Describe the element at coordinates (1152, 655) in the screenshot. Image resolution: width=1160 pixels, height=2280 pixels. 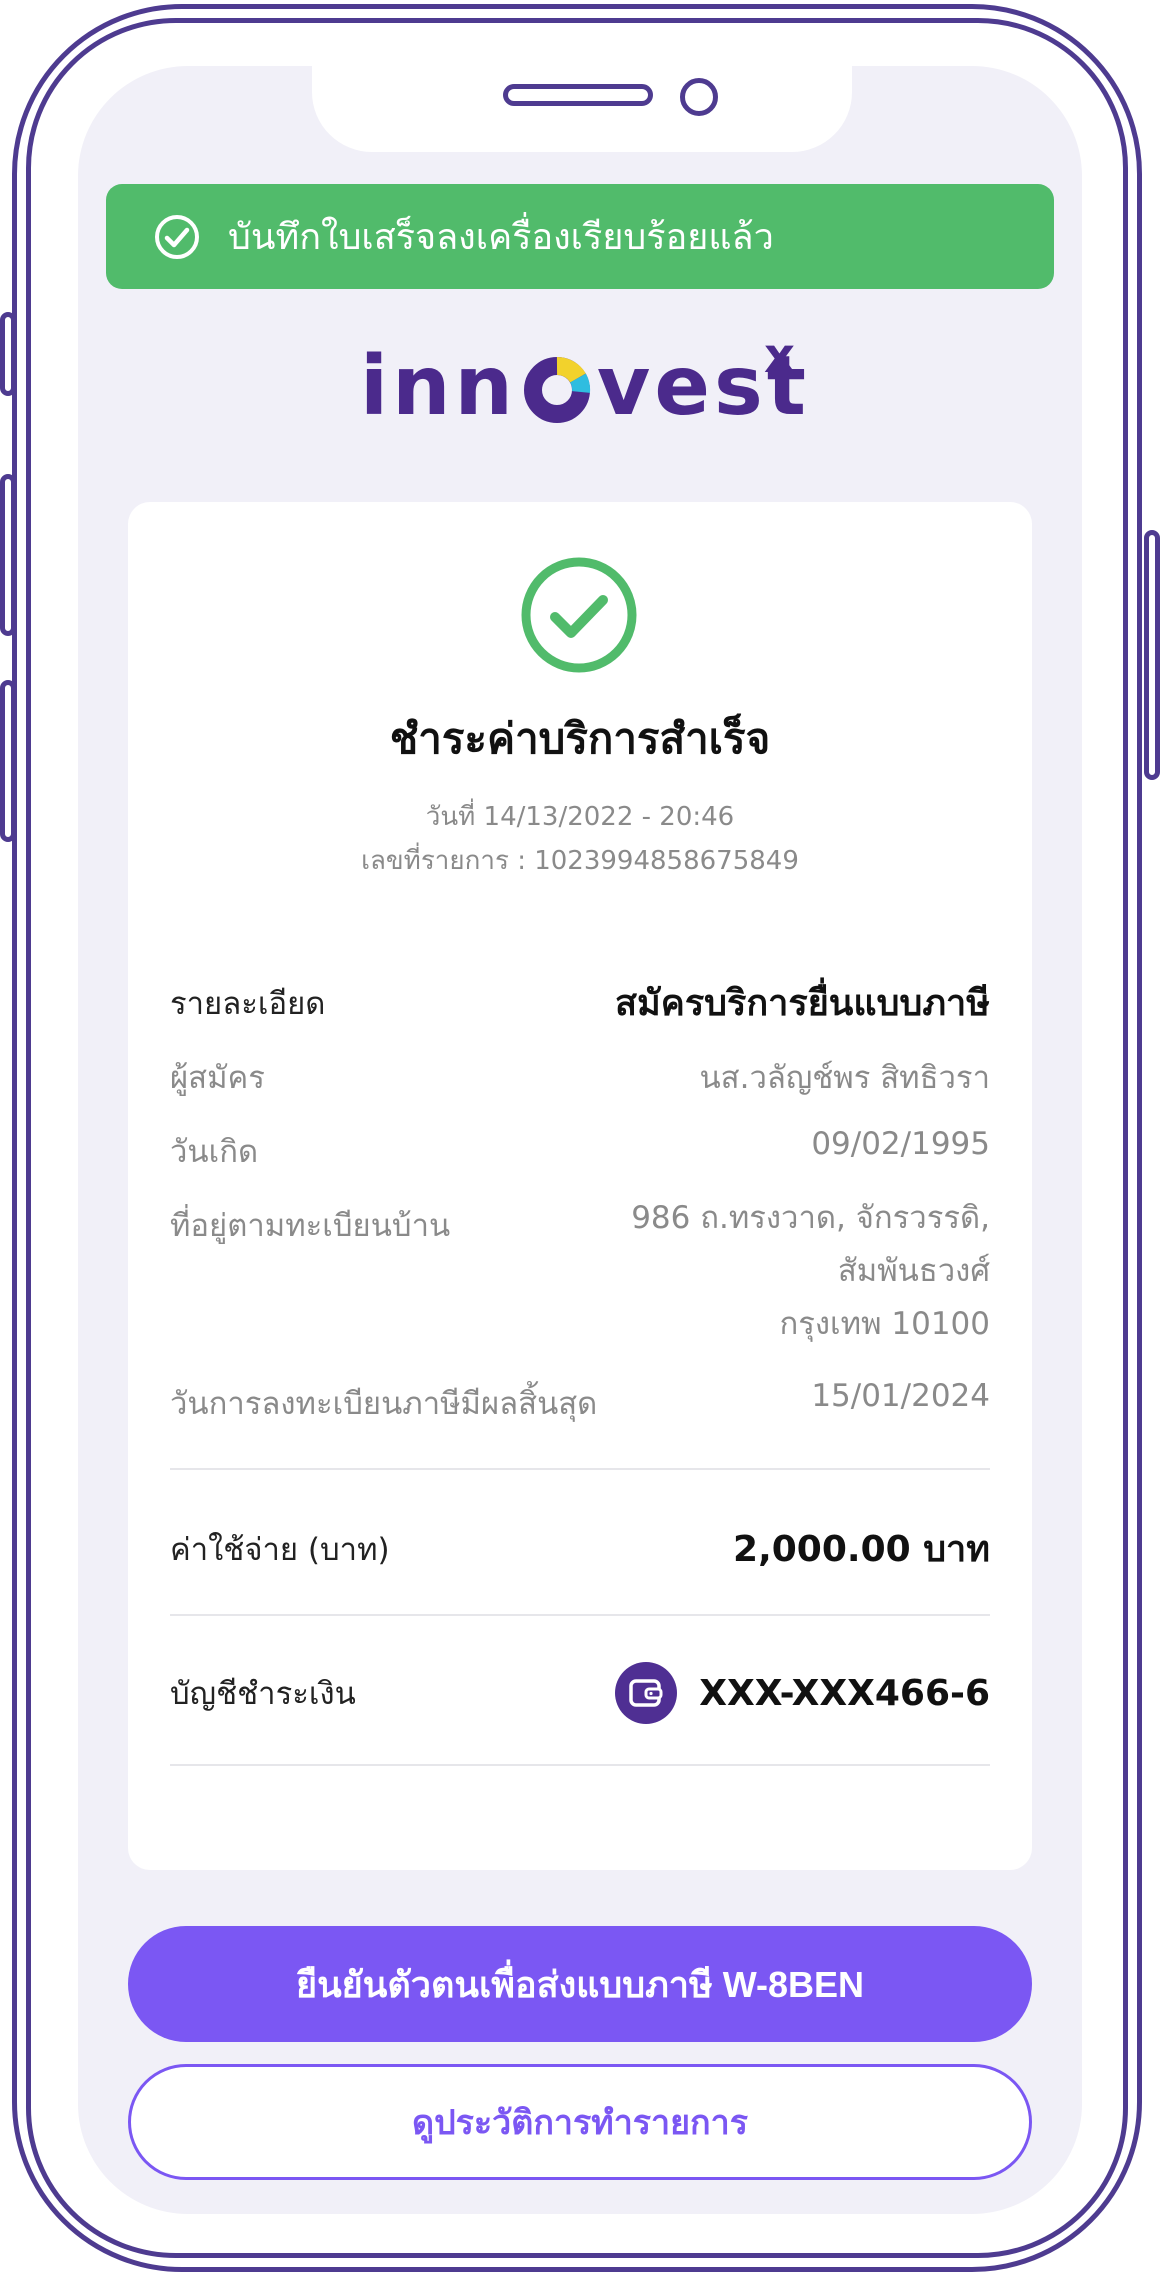
I see `power-button` at that location.